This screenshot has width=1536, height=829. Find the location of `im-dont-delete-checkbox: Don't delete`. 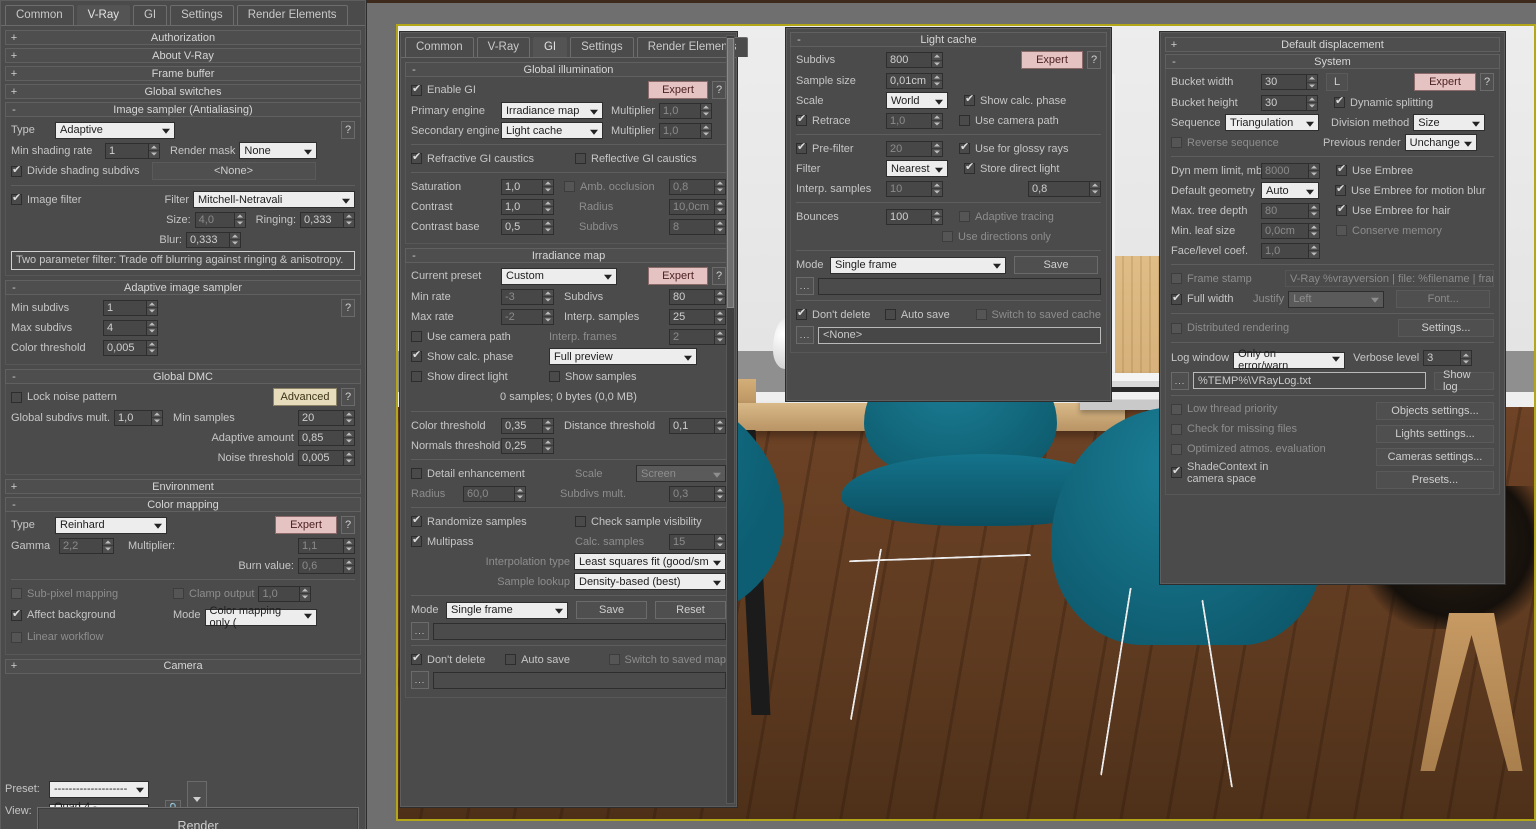

im-dont-delete-checkbox: Don't delete is located at coordinates (456, 659).